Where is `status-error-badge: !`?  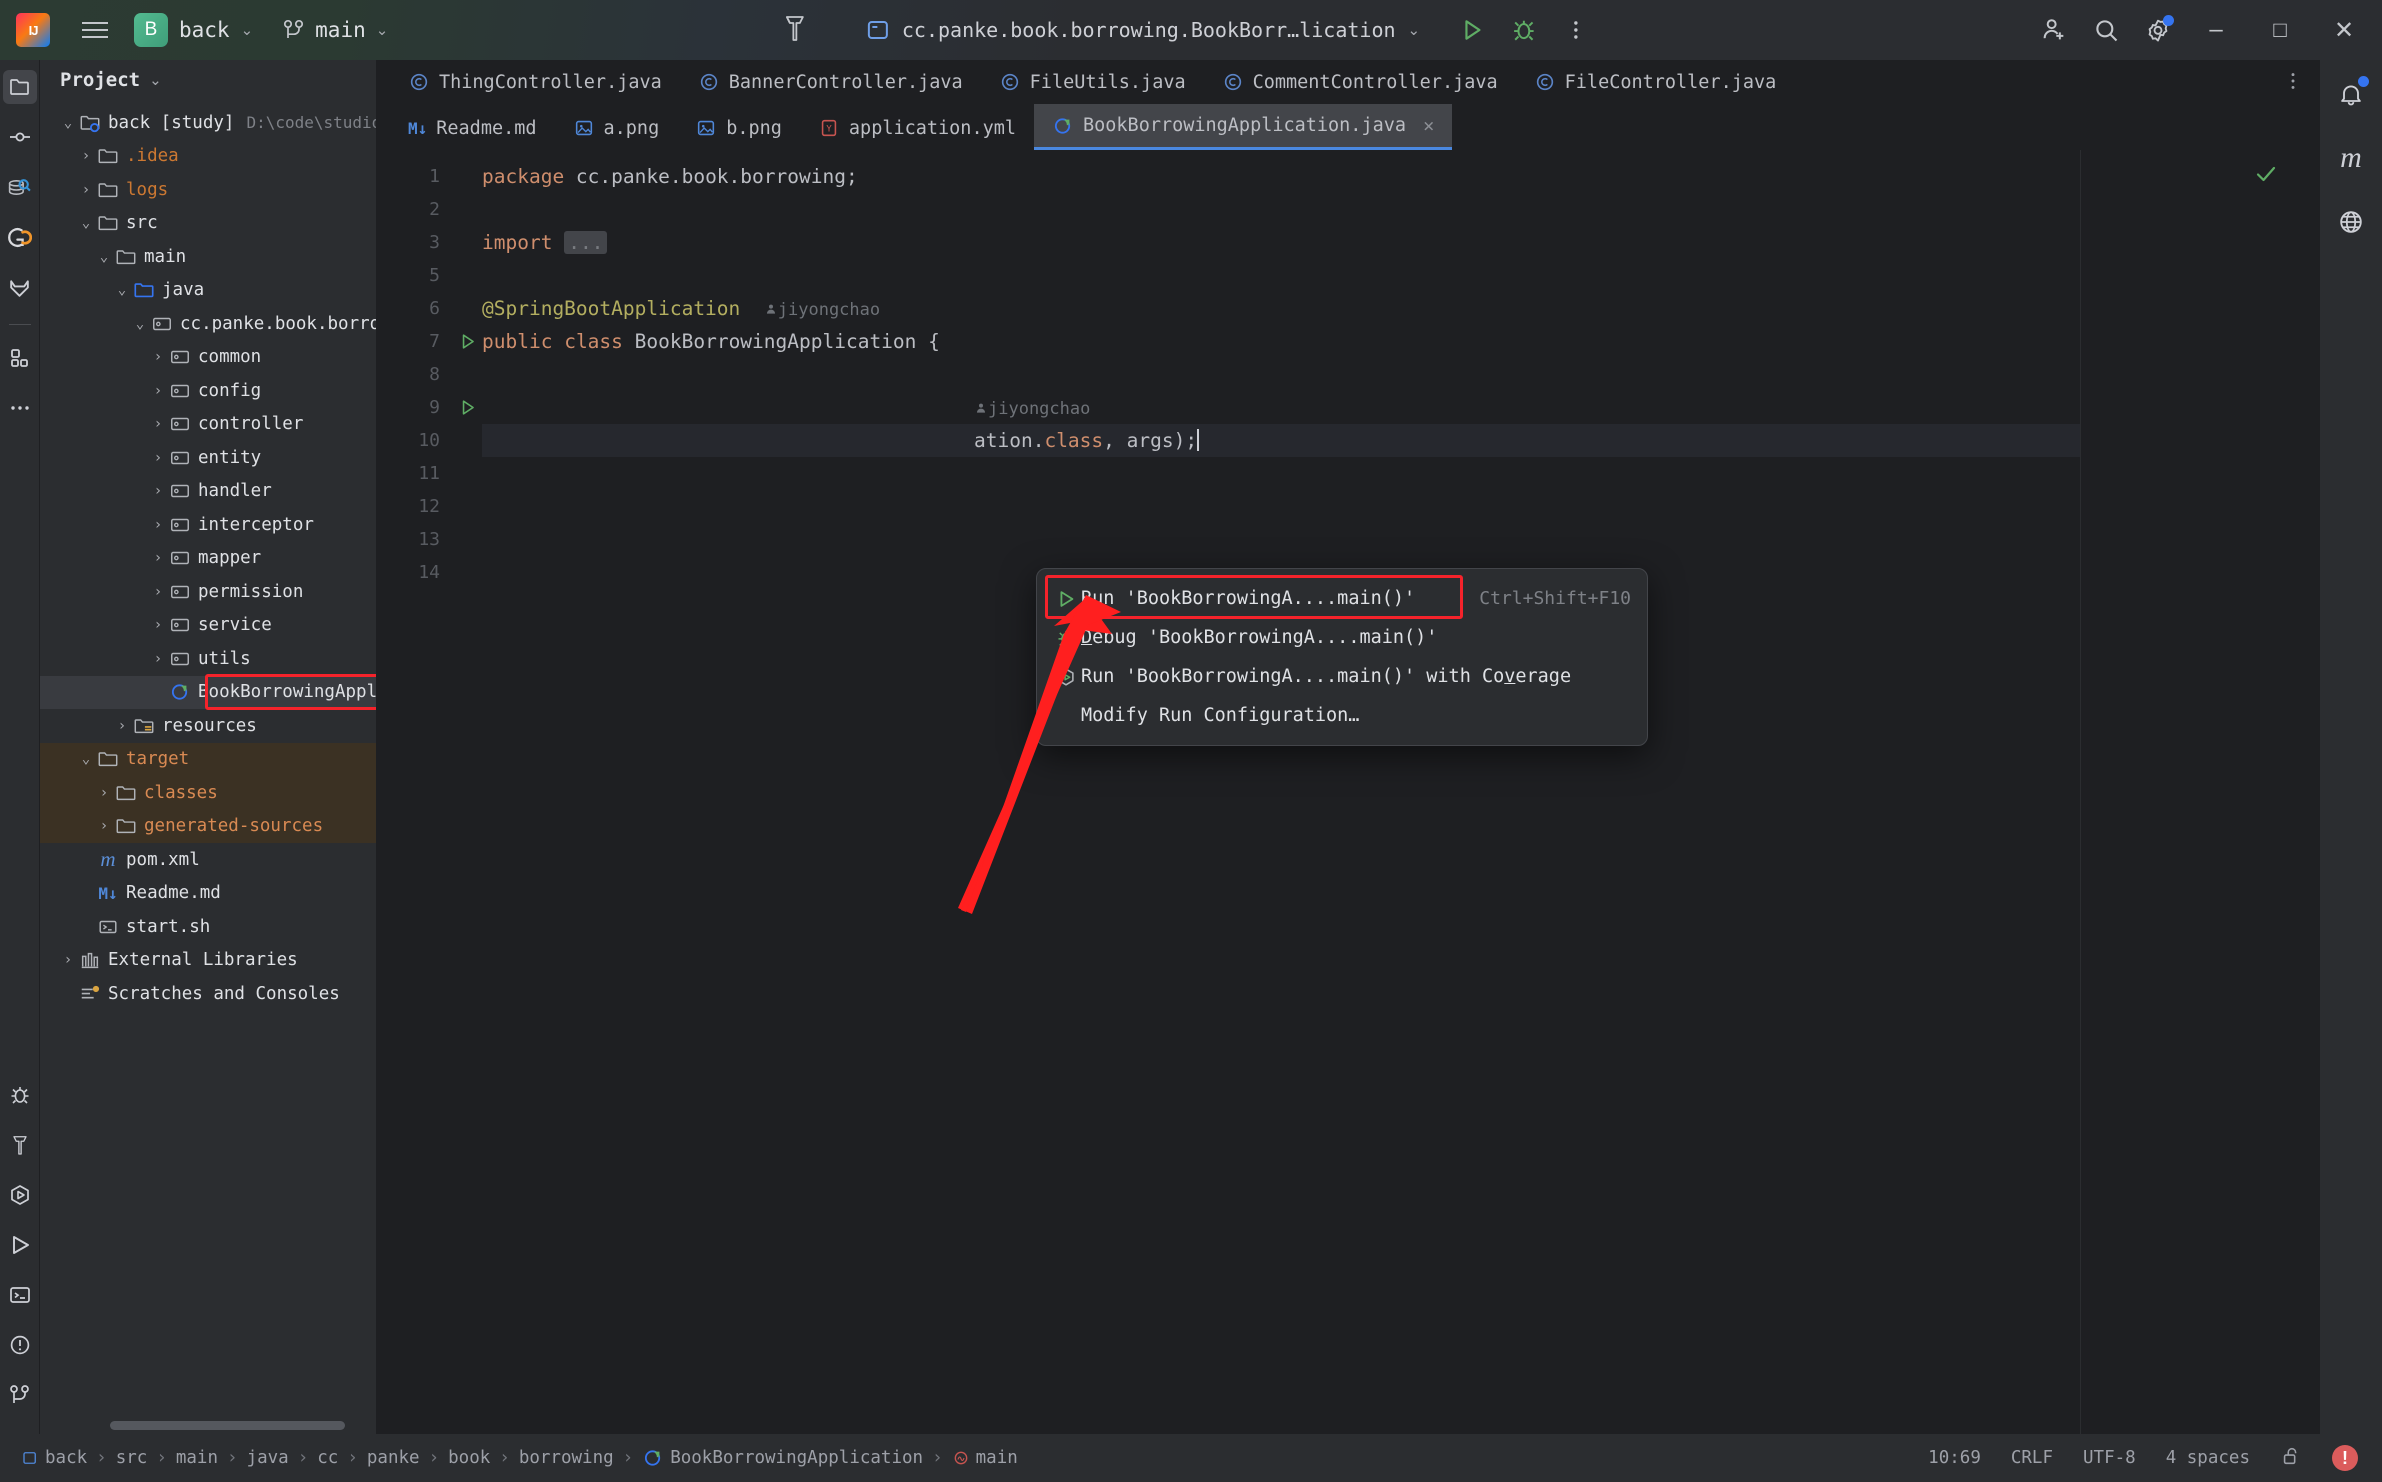
status-error-badge: ! is located at coordinates (2345, 1458).